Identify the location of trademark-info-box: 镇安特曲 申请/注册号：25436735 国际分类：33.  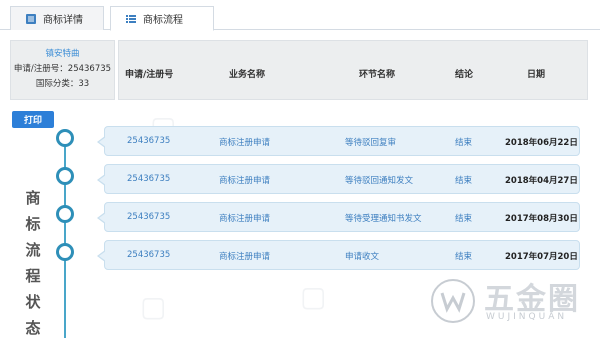
(62, 70).